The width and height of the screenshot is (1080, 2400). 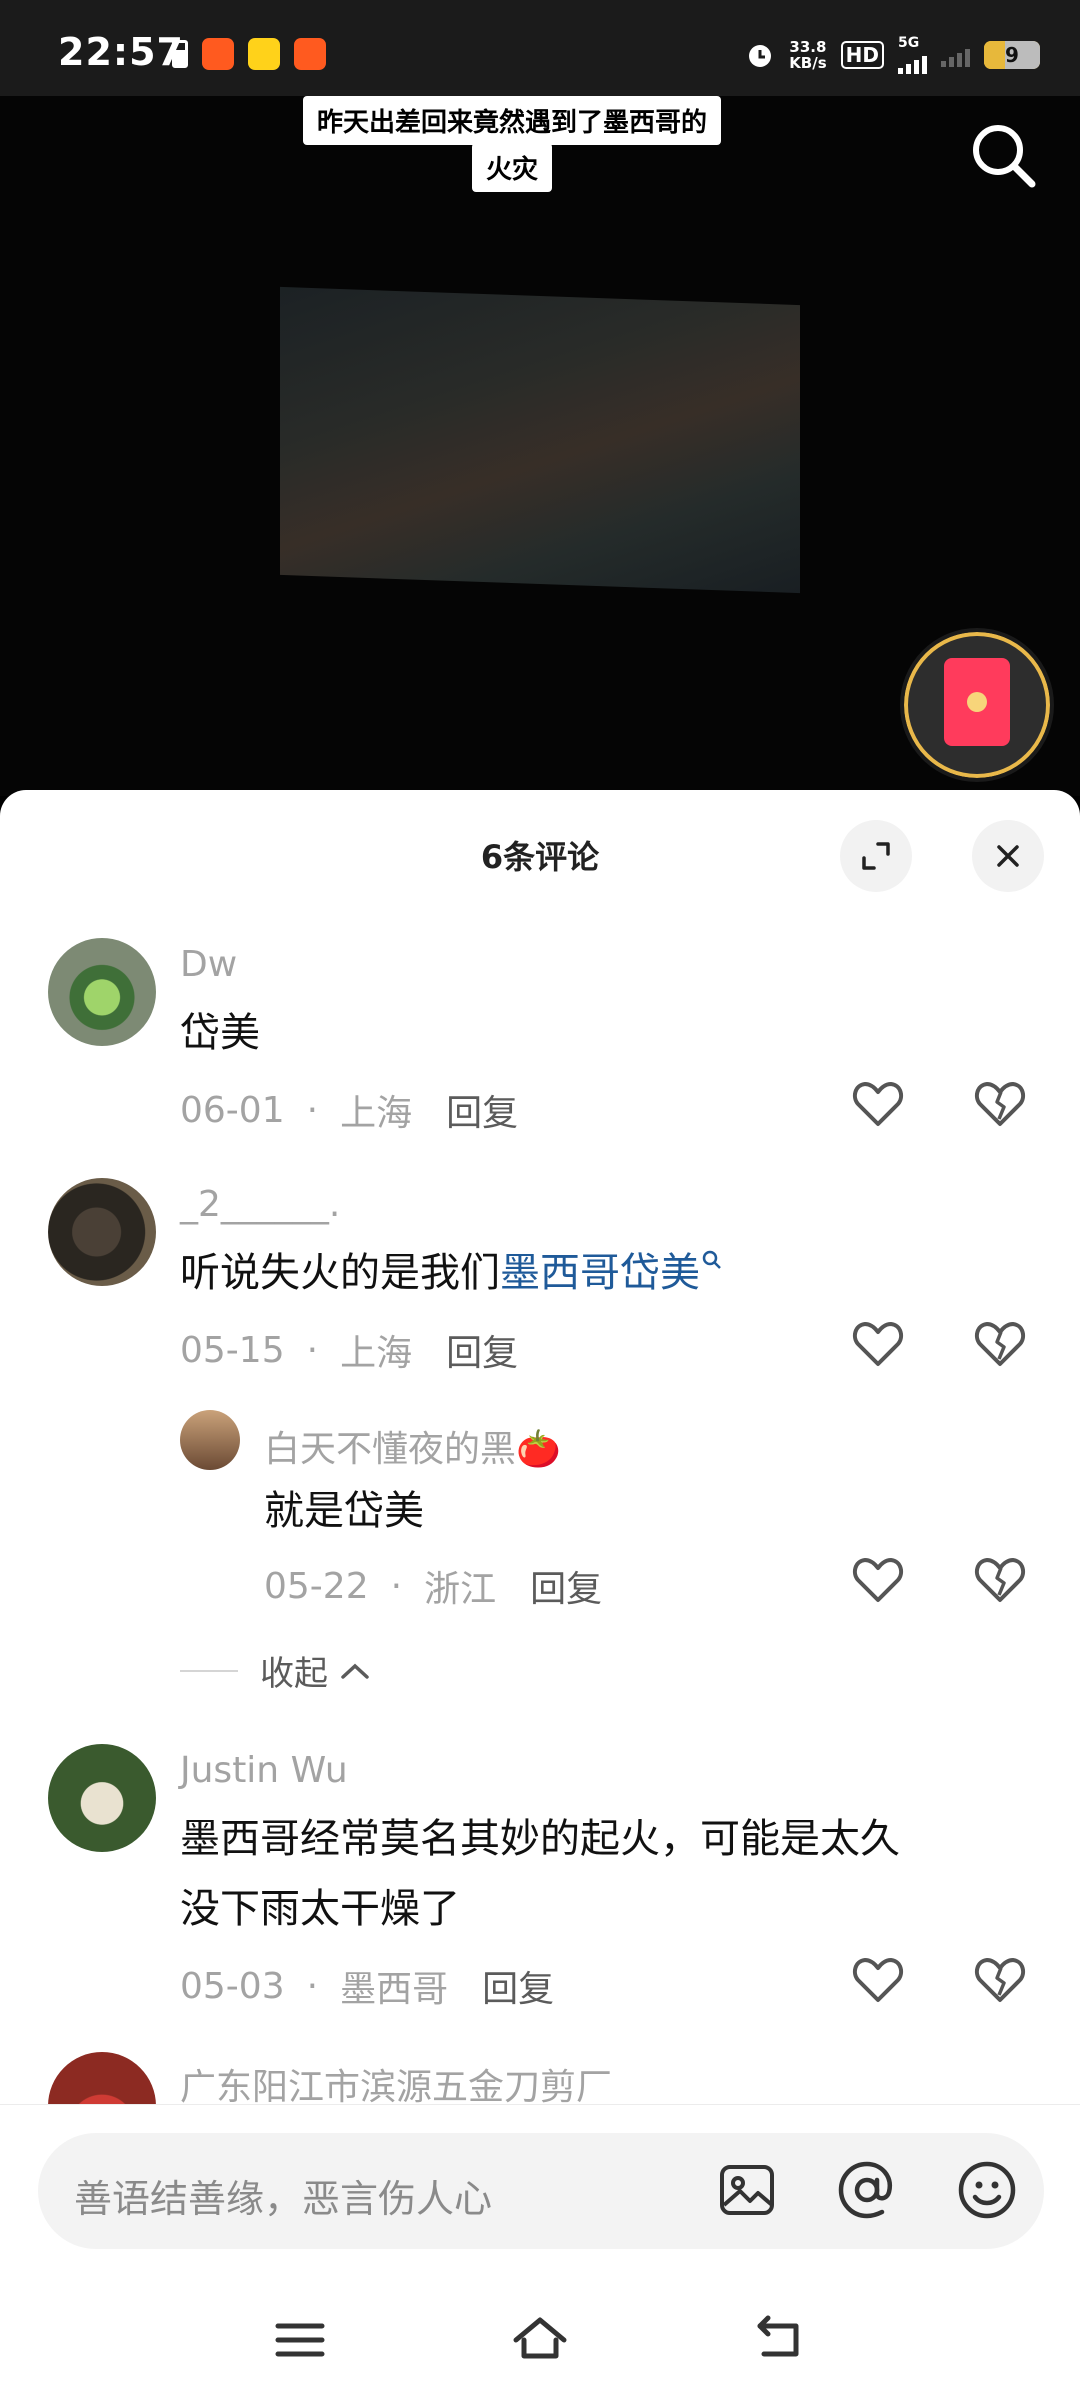 What do you see at coordinates (540, 857) in the screenshot?
I see `comment-count-title: 6条评论` at bounding box center [540, 857].